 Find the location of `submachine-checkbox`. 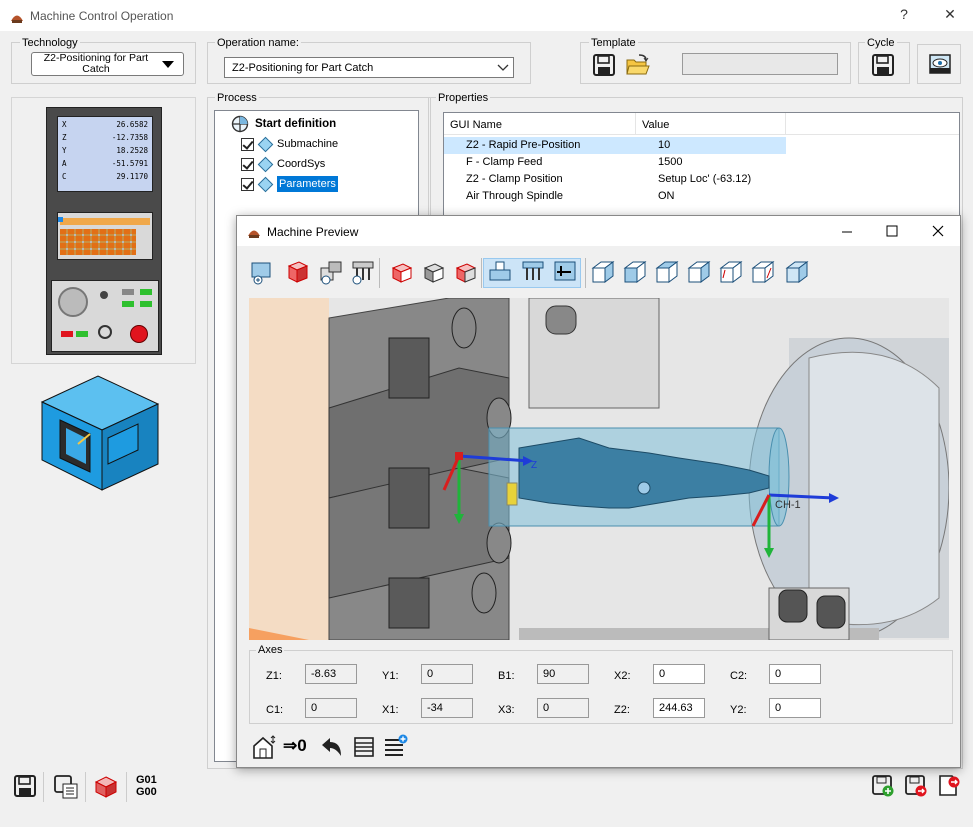

submachine-checkbox is located at coordinates (247, 144).